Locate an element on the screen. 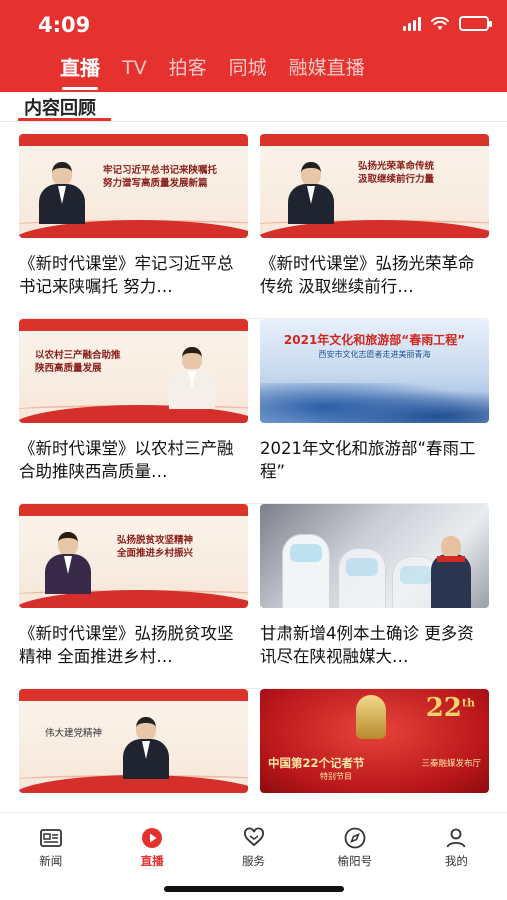  news-icon is located at coordinates (51, 838).